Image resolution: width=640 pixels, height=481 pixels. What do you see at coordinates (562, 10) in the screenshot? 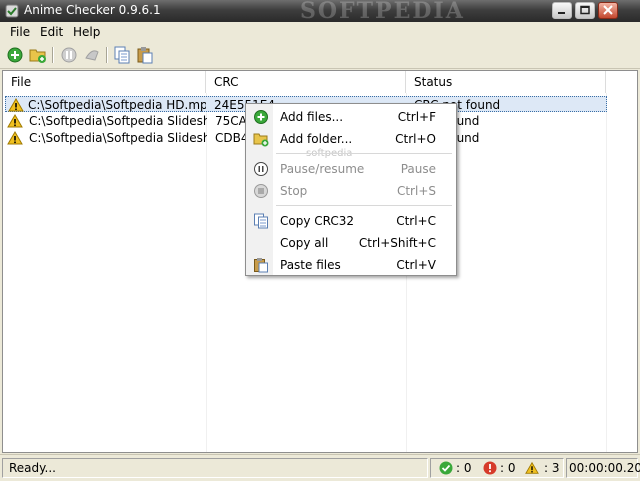
I see `minimize-button` at bounding box center [562, 10].